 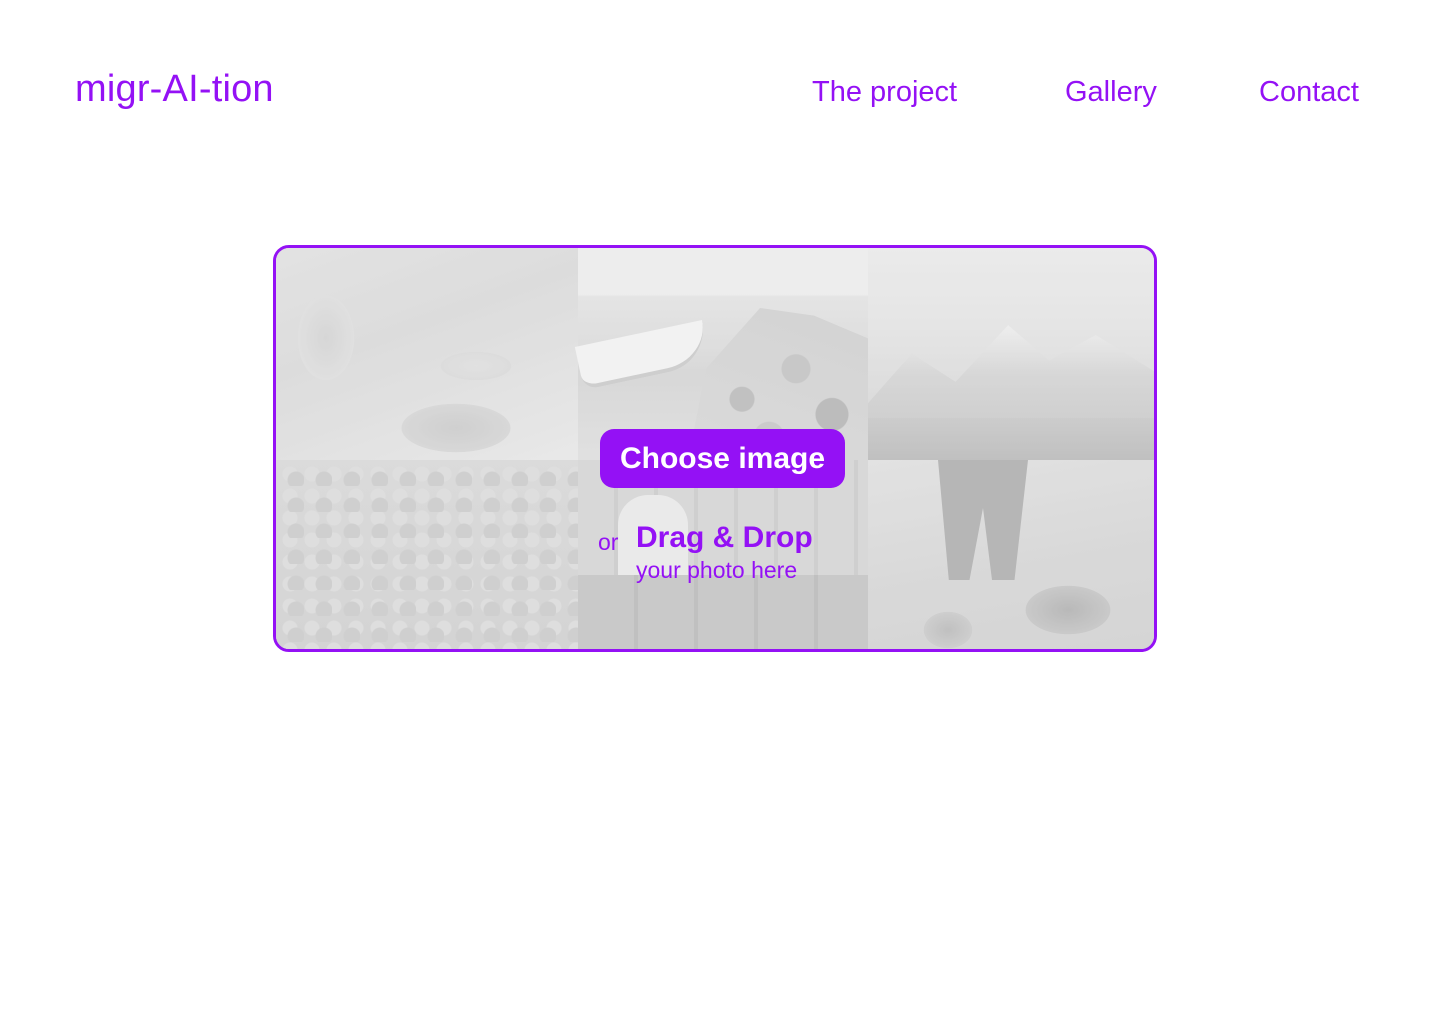 I want to click on nav-link-contact: Contact, so click(x=1309, y=92).